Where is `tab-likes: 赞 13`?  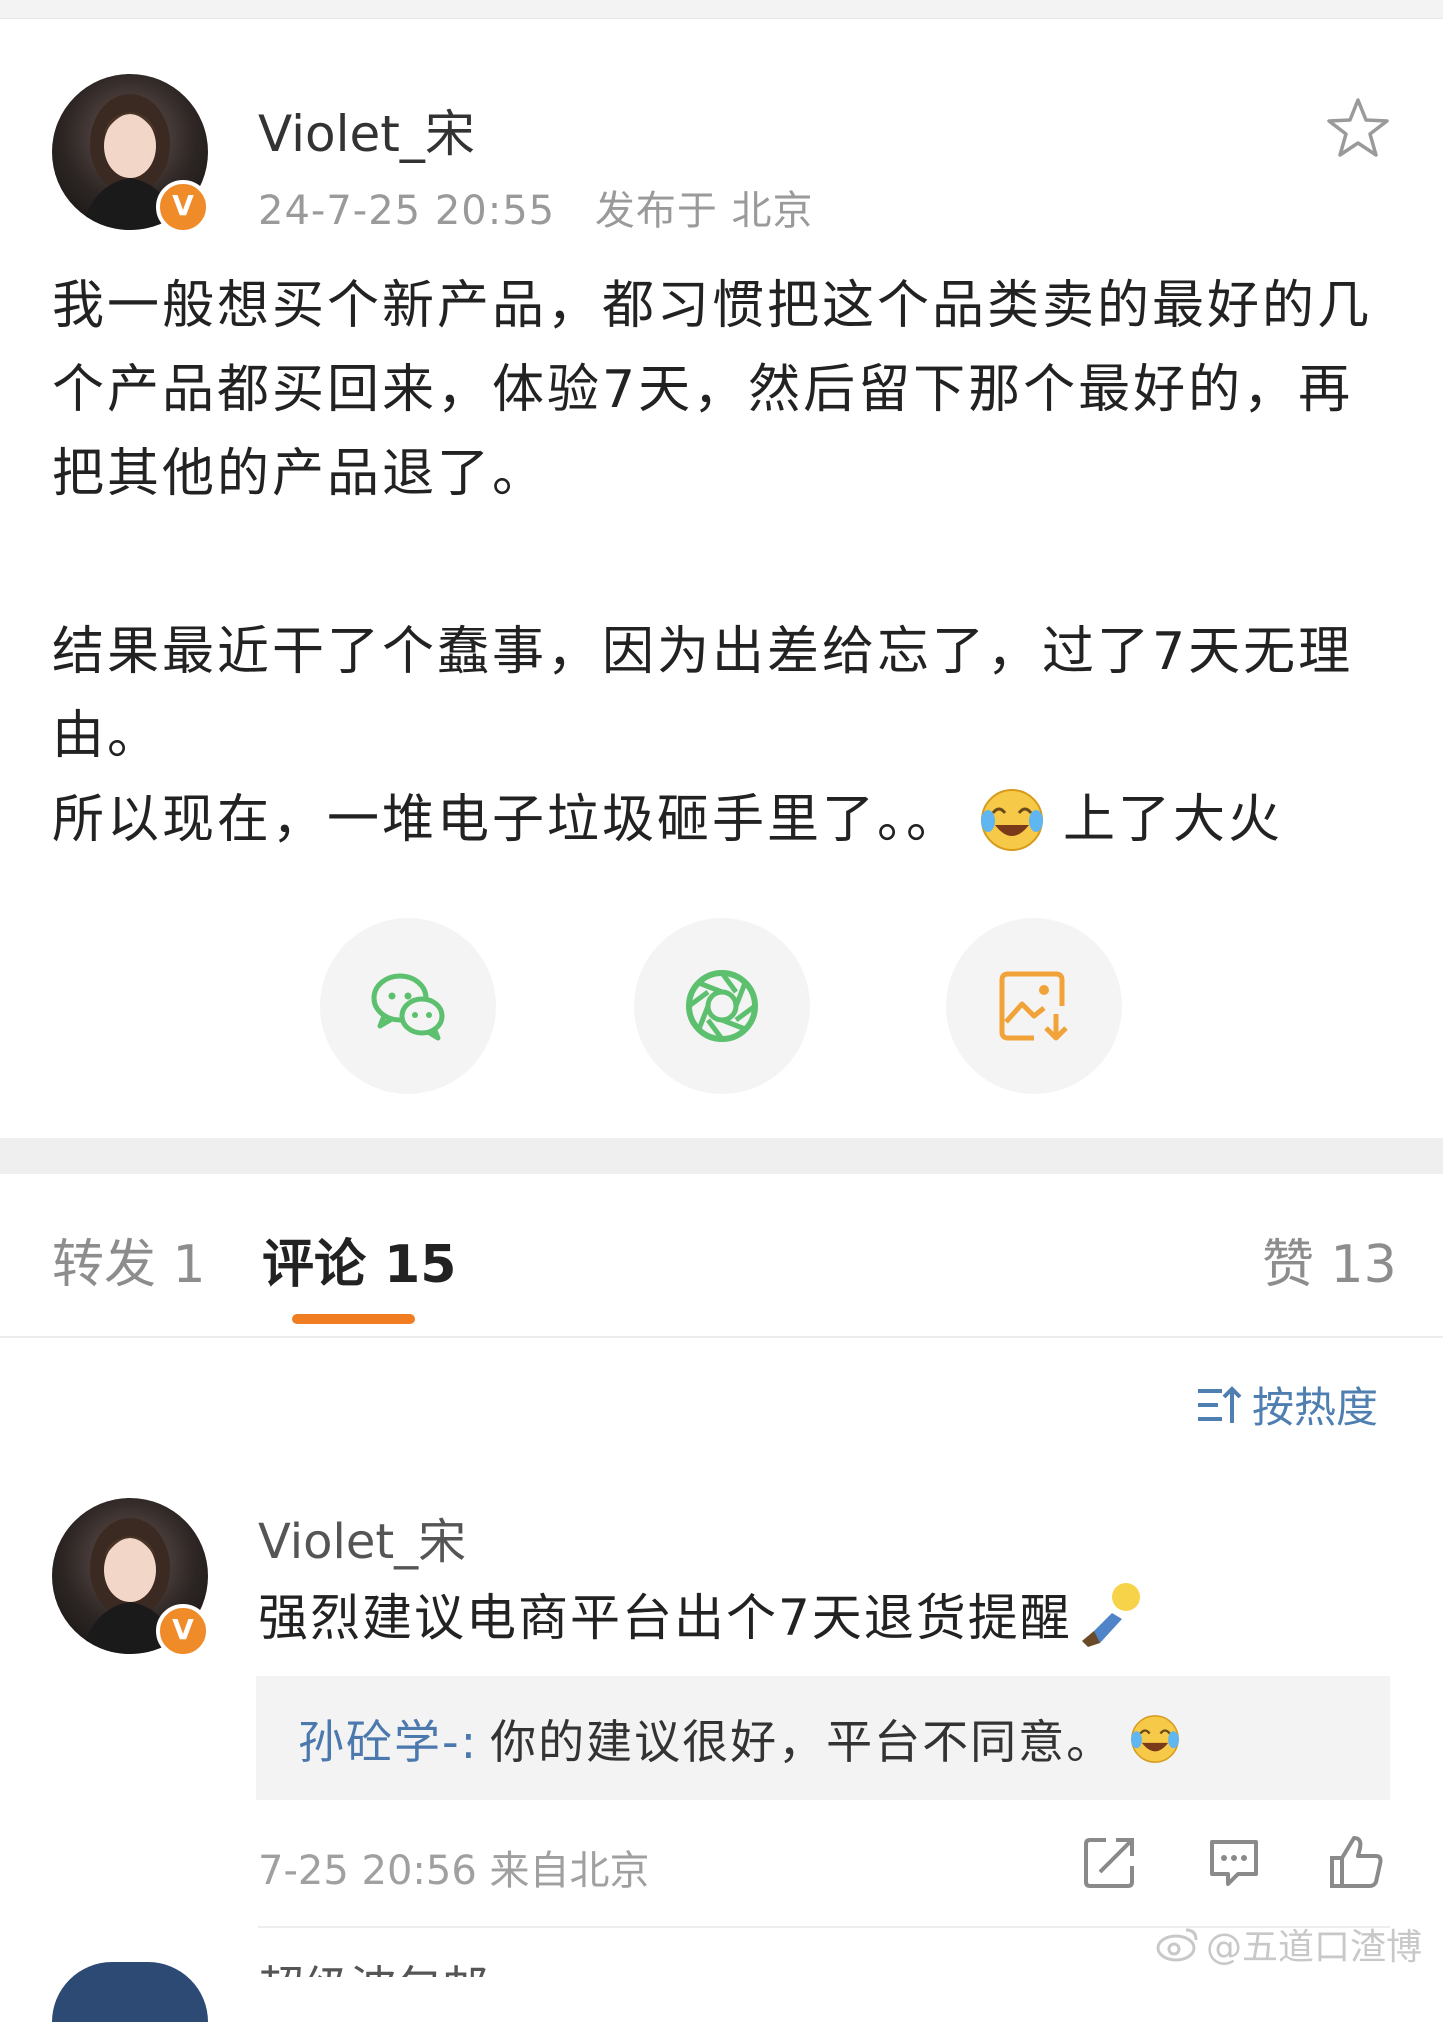
tab-likes: 赞 13 is located at coordinates (1329, 1259).